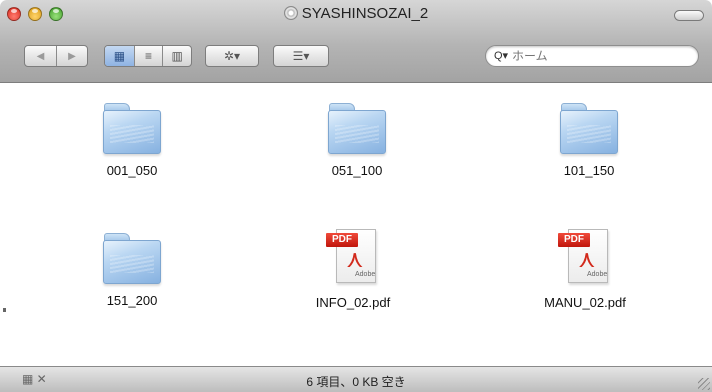 This screenshot has height=392, width=712. Describe the element at coordinates (71, 56) in the screenshot. I see `forward-button: ▶` at that location.